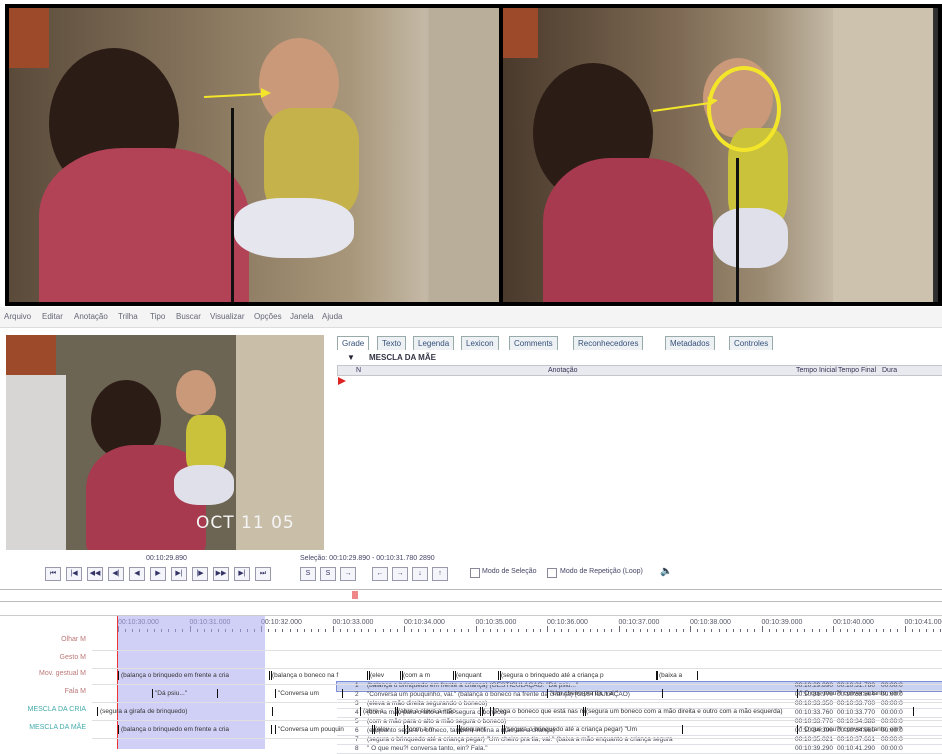  What do you see at coordinates (43, 727) in the screenshot?
I see `tier-label: MESCLA DA MÃE` at bounding box center [43, 727].